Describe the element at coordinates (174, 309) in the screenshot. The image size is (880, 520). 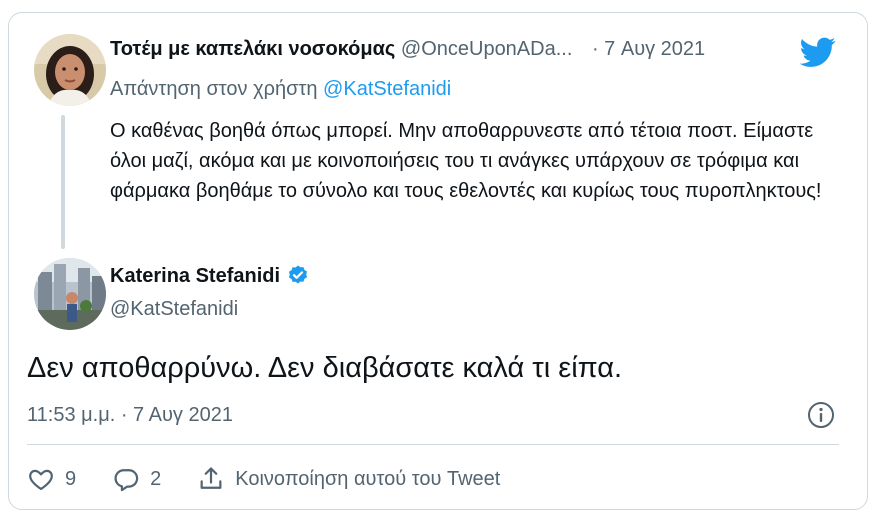
I see `main-handle: @KatStefanidi` at that location.